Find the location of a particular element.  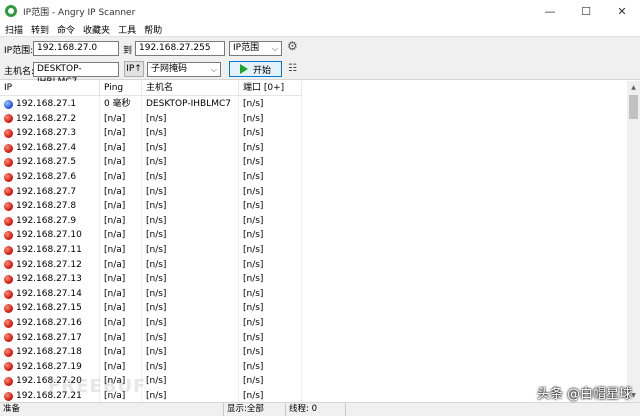

ip-address: 192.168.27.18 is located at coordinates (49, 352).